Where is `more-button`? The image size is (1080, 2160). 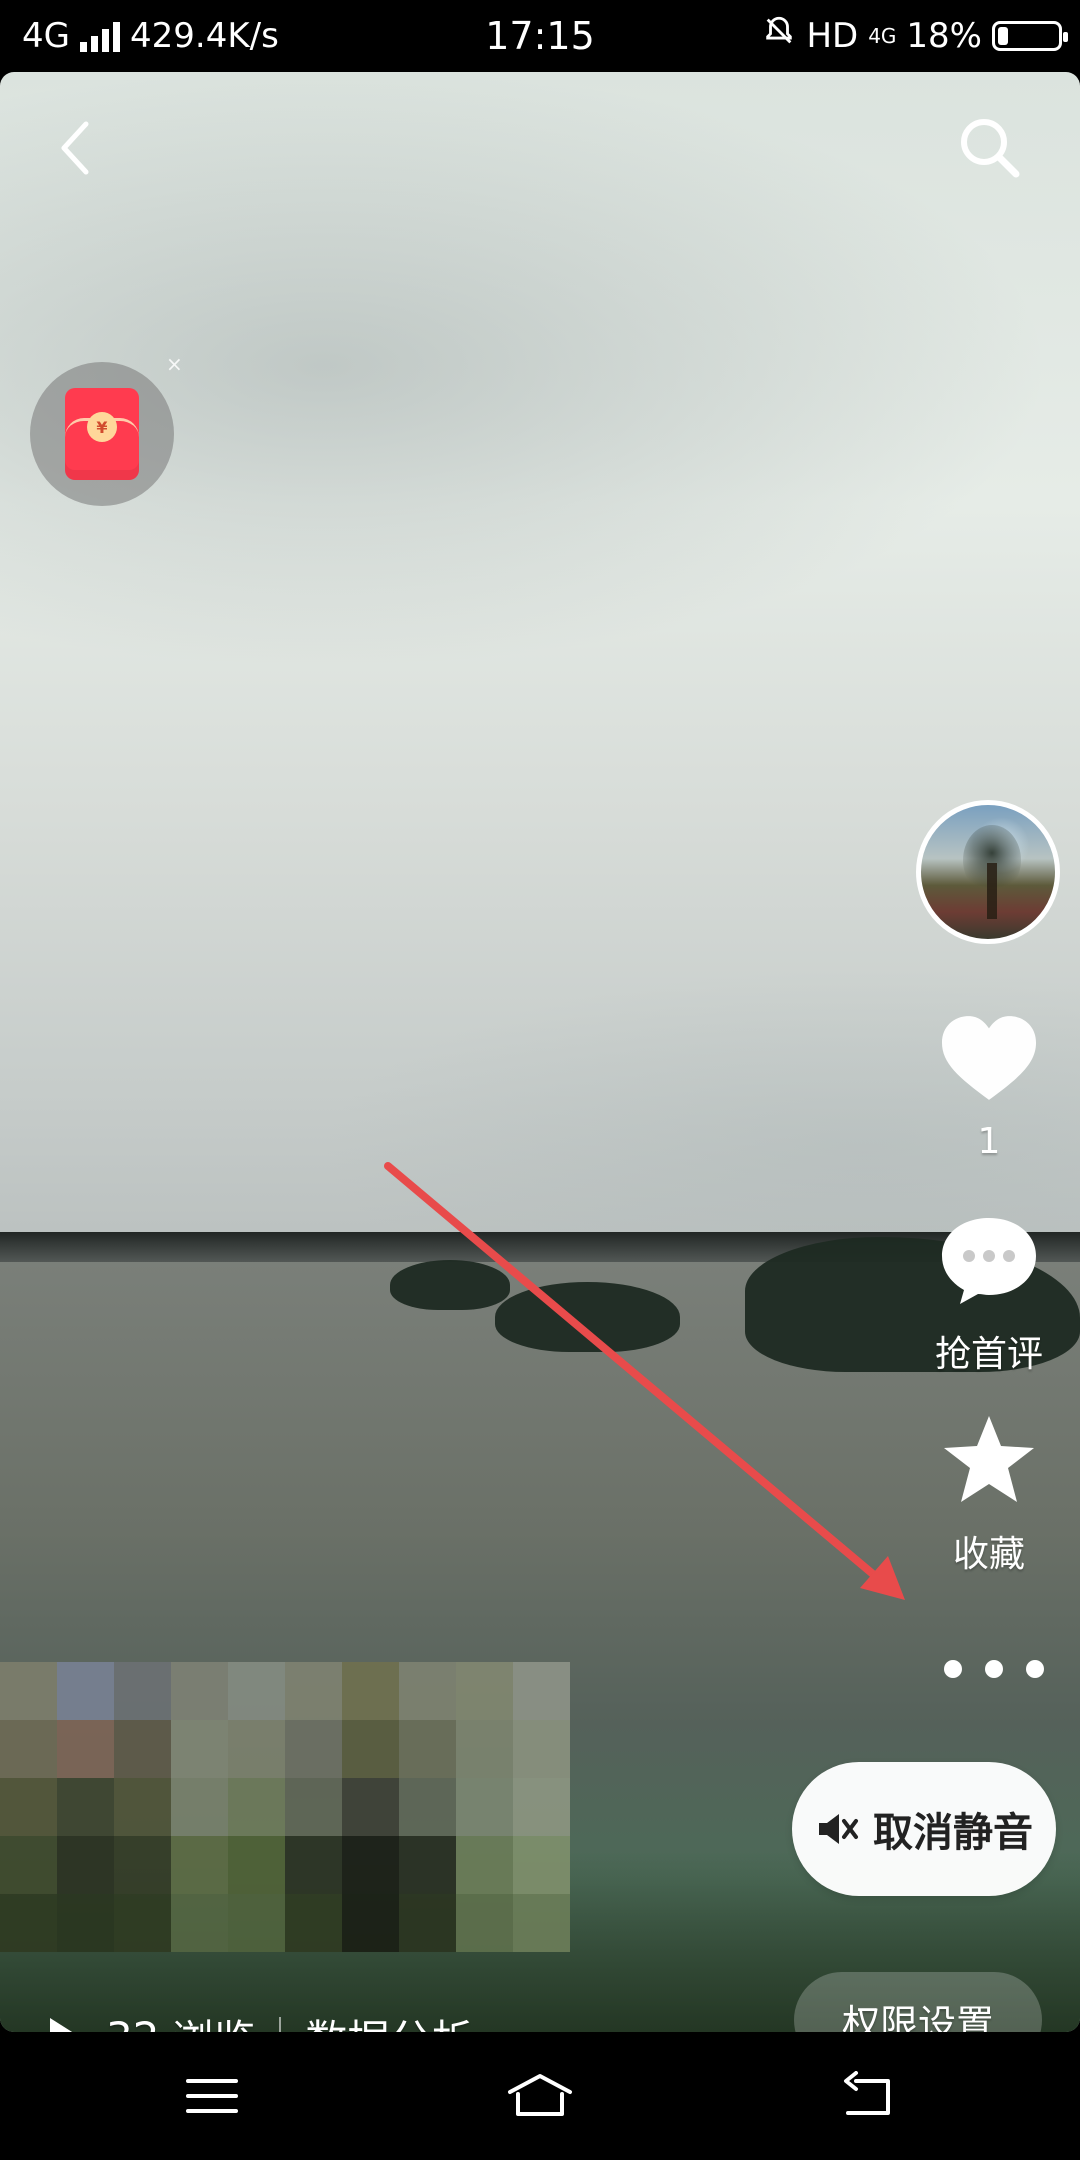 more-button is located at coordinates (994, 1669).